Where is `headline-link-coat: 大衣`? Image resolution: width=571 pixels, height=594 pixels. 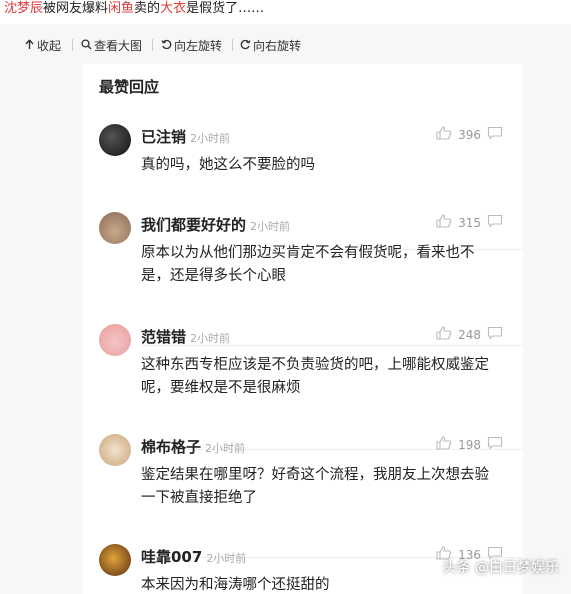
headline-link-coat: 大衣 is located at coordinates (173, 8).